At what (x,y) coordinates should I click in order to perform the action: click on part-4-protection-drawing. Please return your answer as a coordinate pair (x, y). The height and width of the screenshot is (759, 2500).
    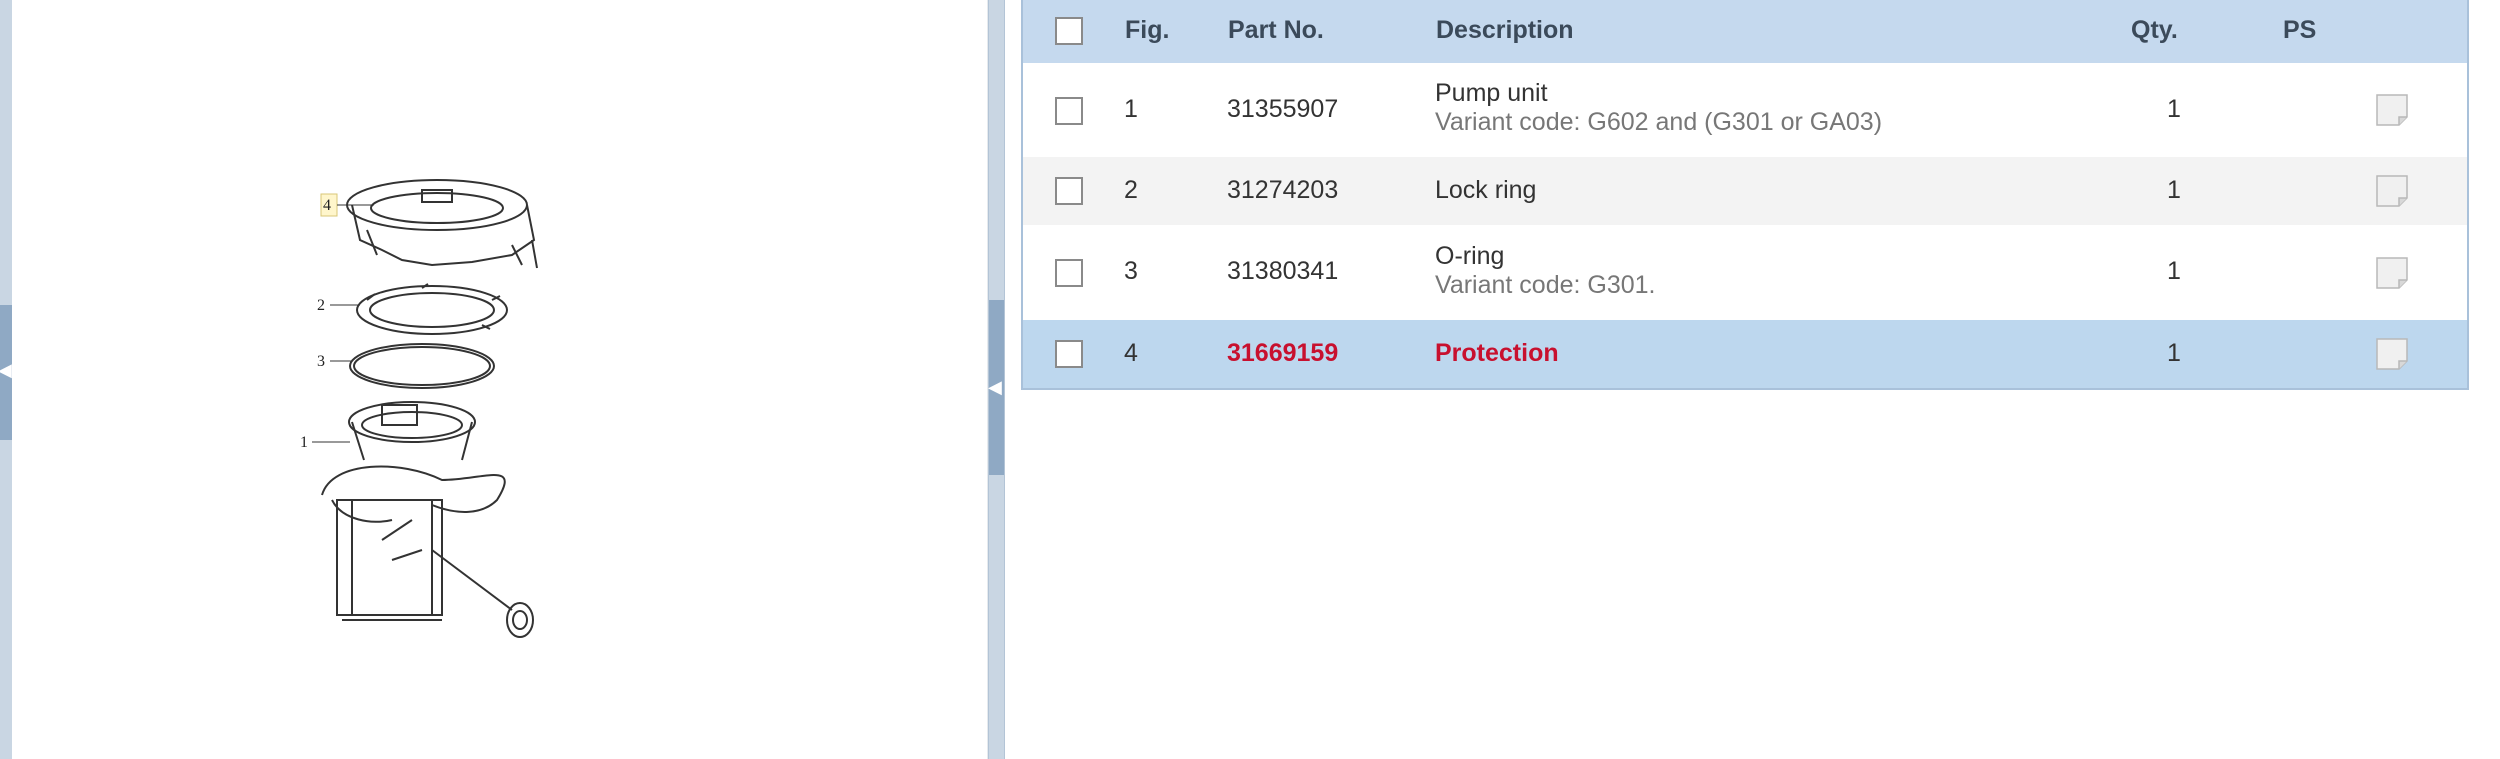
    Looking at the image, I should click on (442, 224).